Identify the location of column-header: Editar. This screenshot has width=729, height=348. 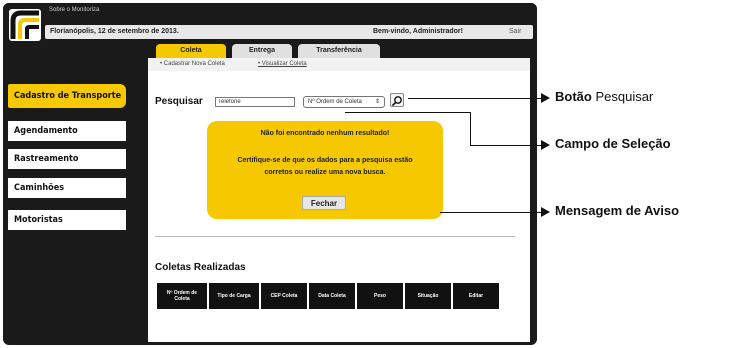
(476, 296).